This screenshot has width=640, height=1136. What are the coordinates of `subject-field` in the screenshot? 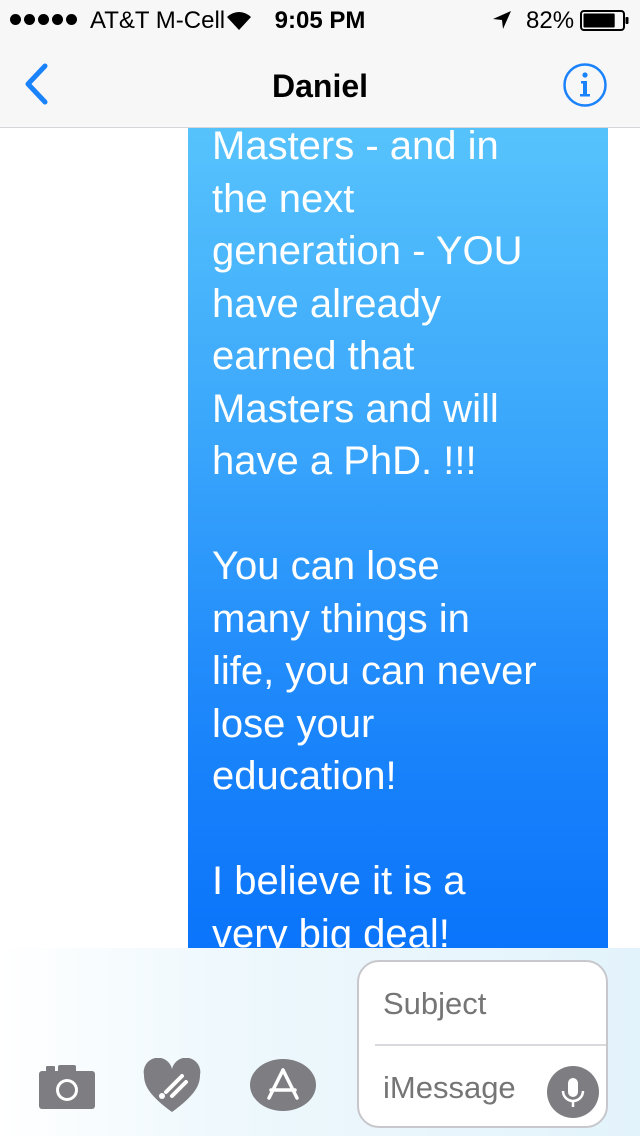 It's located at (483, 1004).